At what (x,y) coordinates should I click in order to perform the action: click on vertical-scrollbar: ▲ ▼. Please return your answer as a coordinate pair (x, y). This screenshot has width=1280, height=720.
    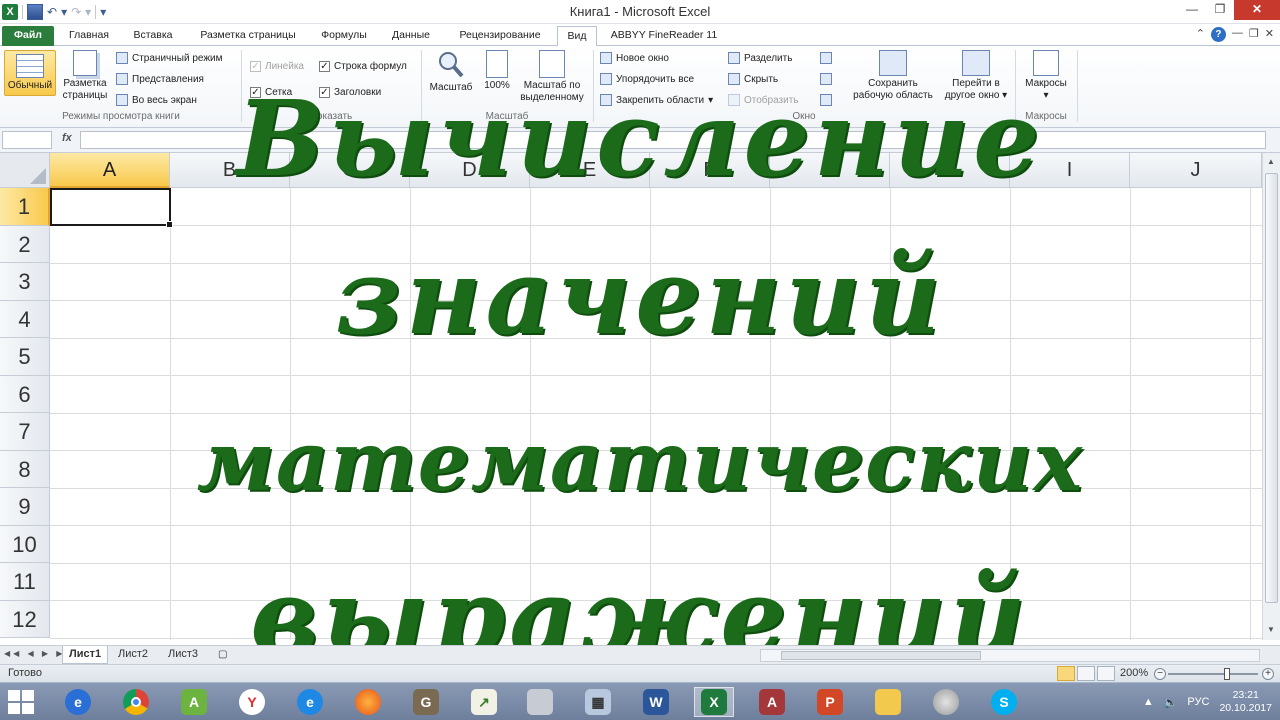
    Looking at the image, I should click on (1271, 396).